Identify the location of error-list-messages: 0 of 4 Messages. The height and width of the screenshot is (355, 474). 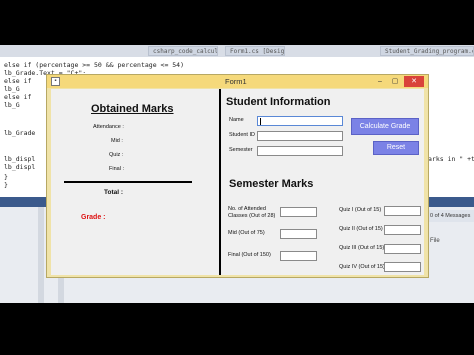
(451, 216).